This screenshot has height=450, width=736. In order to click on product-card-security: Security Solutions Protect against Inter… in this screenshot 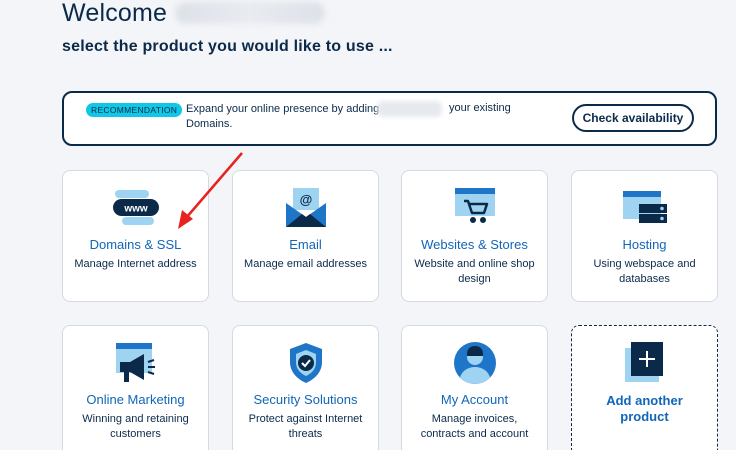, I will do `click(305, 387)`.